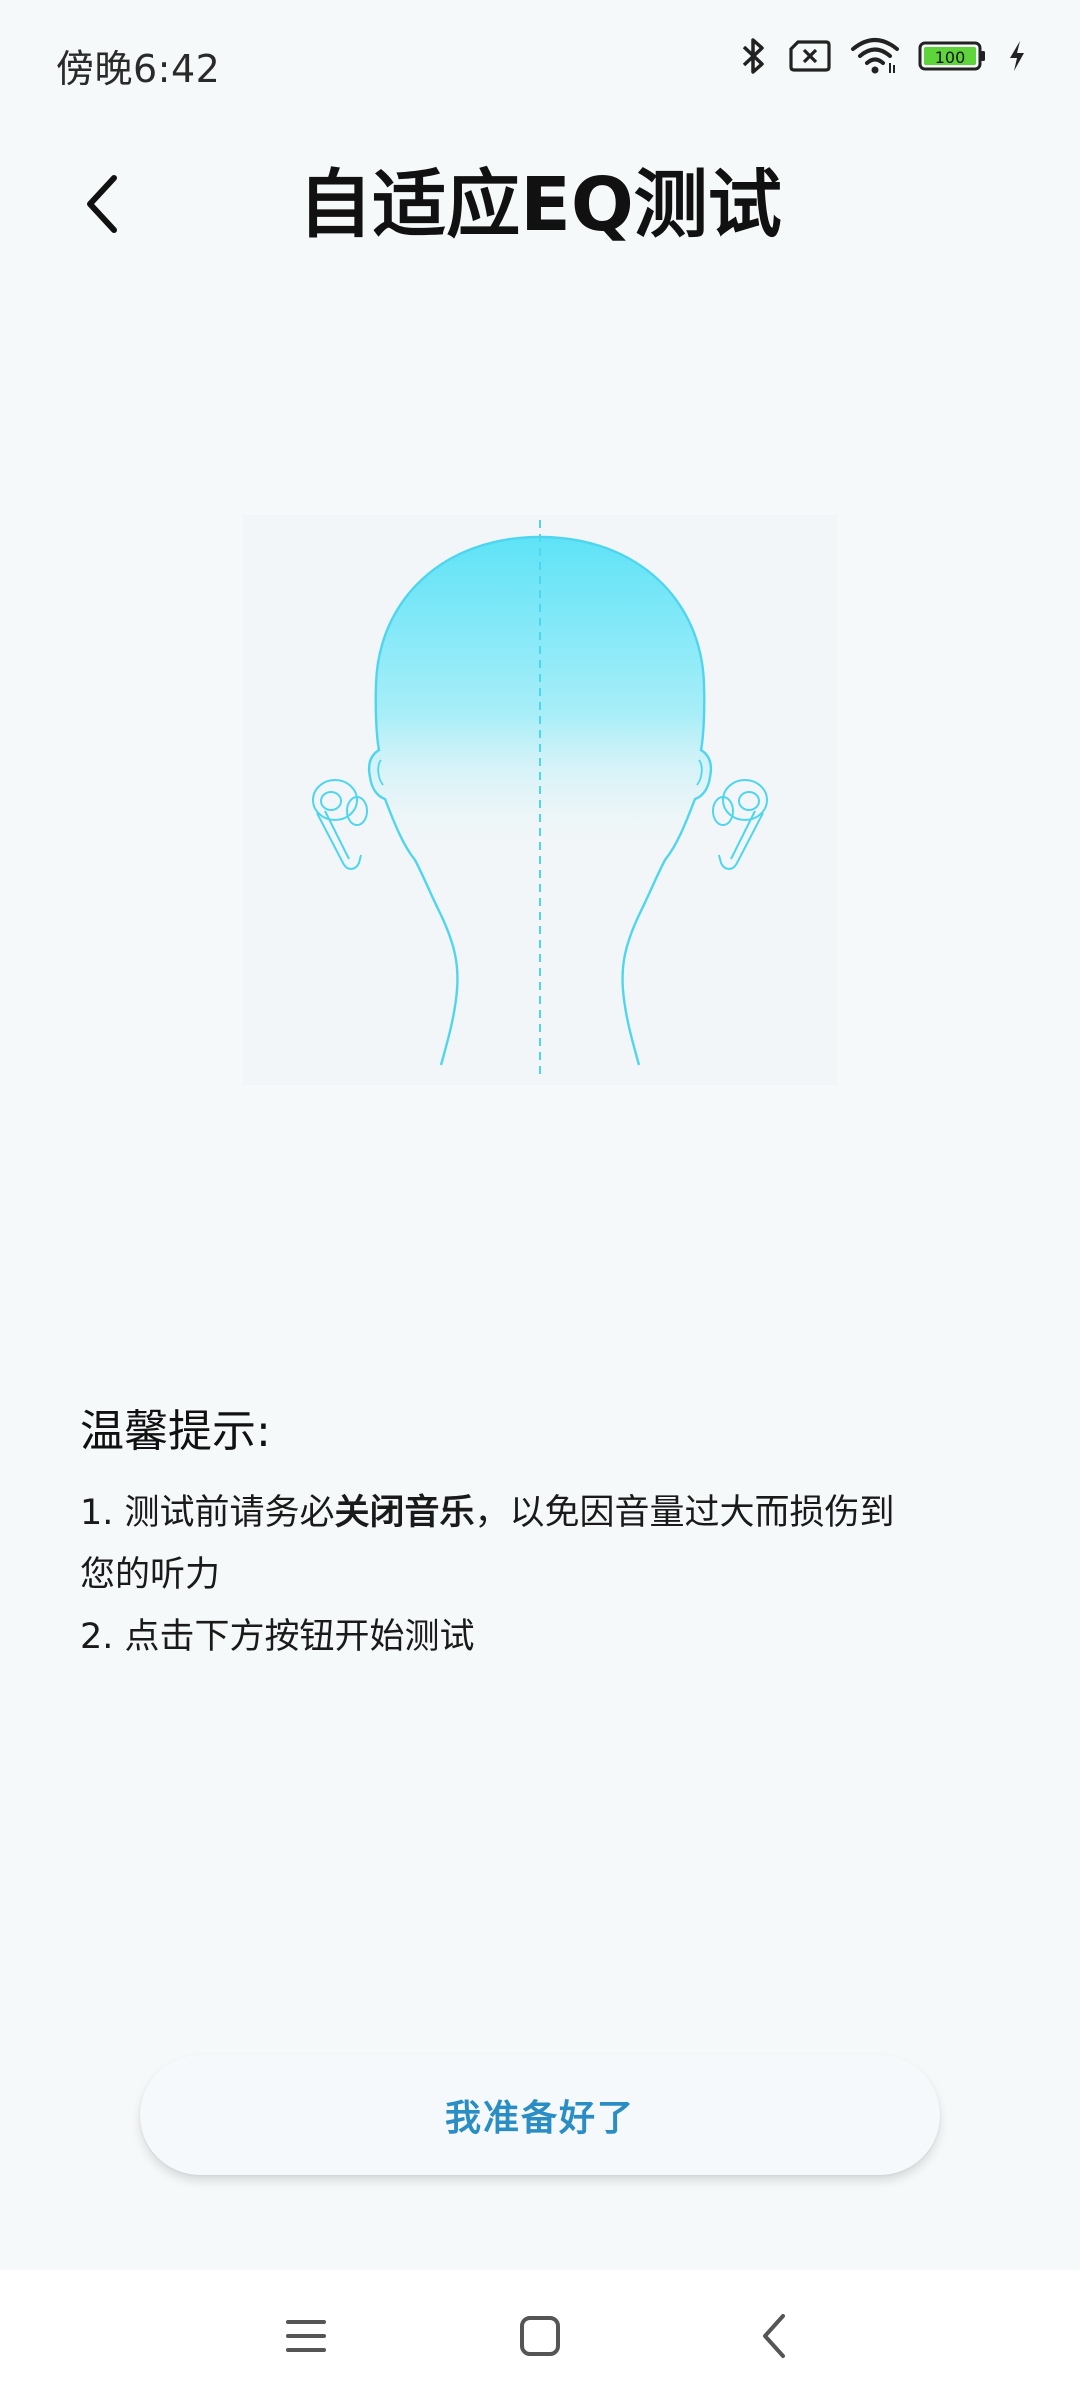 This screenshot has width=1080, height=2400. Describe the element at coordinates (175, 1431) in the screenshot. I see `tips-title: 温馨提示:` at that location.